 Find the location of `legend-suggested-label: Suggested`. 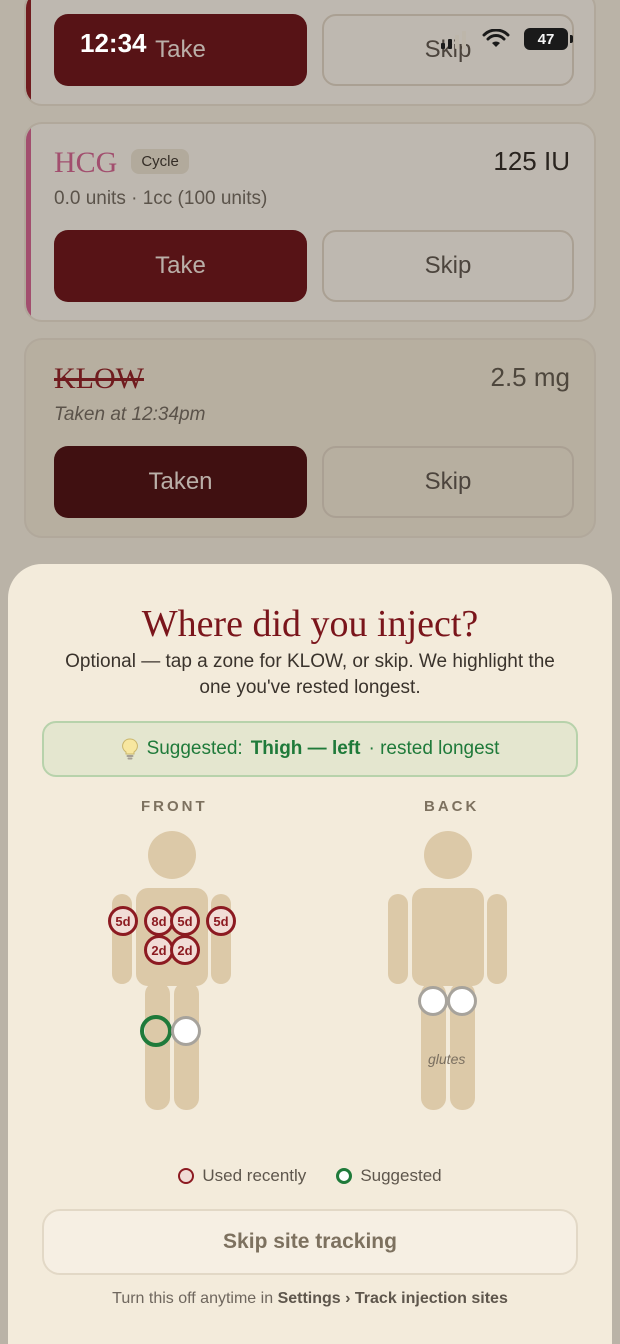

legend-suggested-label: Suggested is located at coordinates (401, 1175).